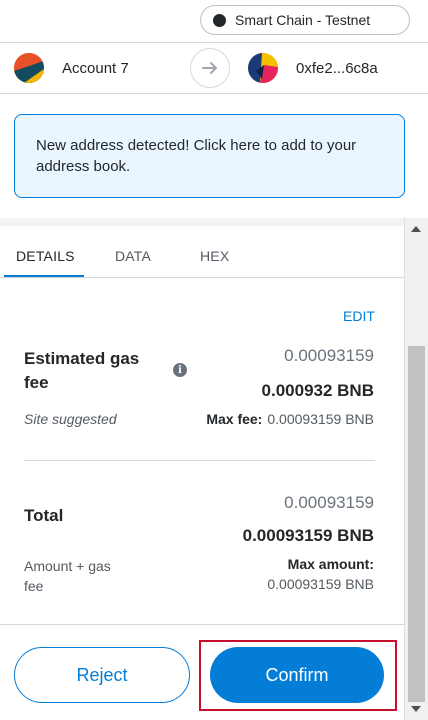 The height and width of the screenshot is (720, 428). Describe the element at coordinates (416, 709) in the screenshot. I see `scroll-down-arrow-icon` at that location.